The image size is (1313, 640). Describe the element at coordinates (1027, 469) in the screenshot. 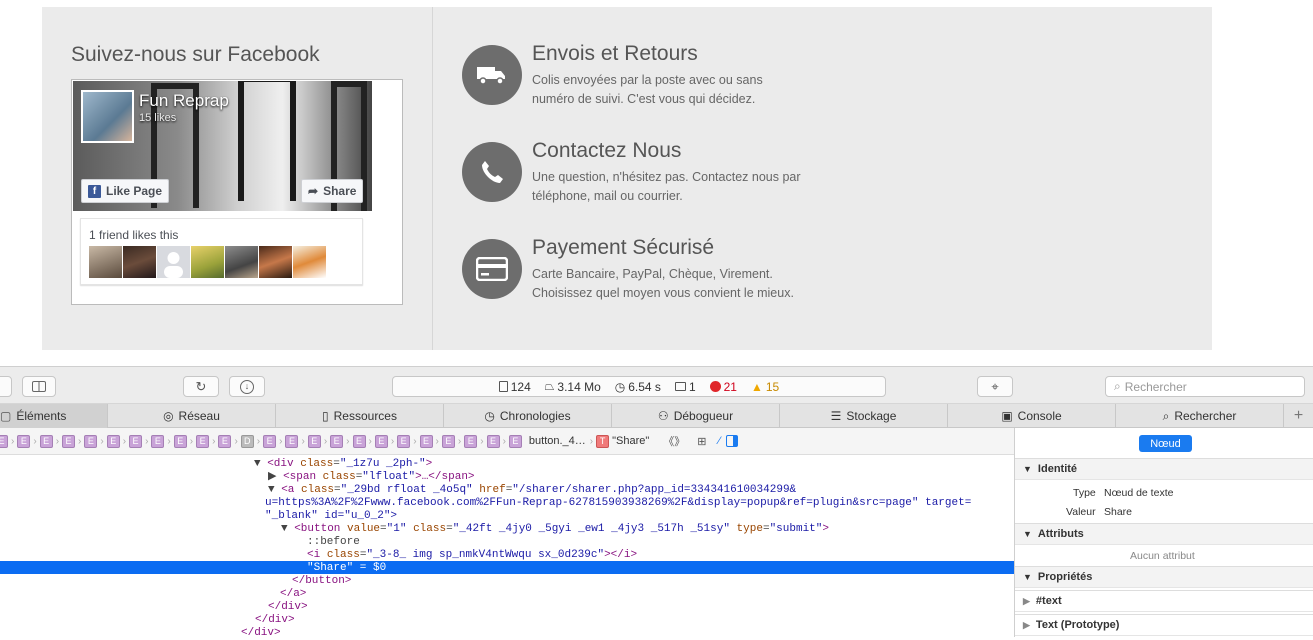

I see `disclosure-down-icon: ▼` at that location.